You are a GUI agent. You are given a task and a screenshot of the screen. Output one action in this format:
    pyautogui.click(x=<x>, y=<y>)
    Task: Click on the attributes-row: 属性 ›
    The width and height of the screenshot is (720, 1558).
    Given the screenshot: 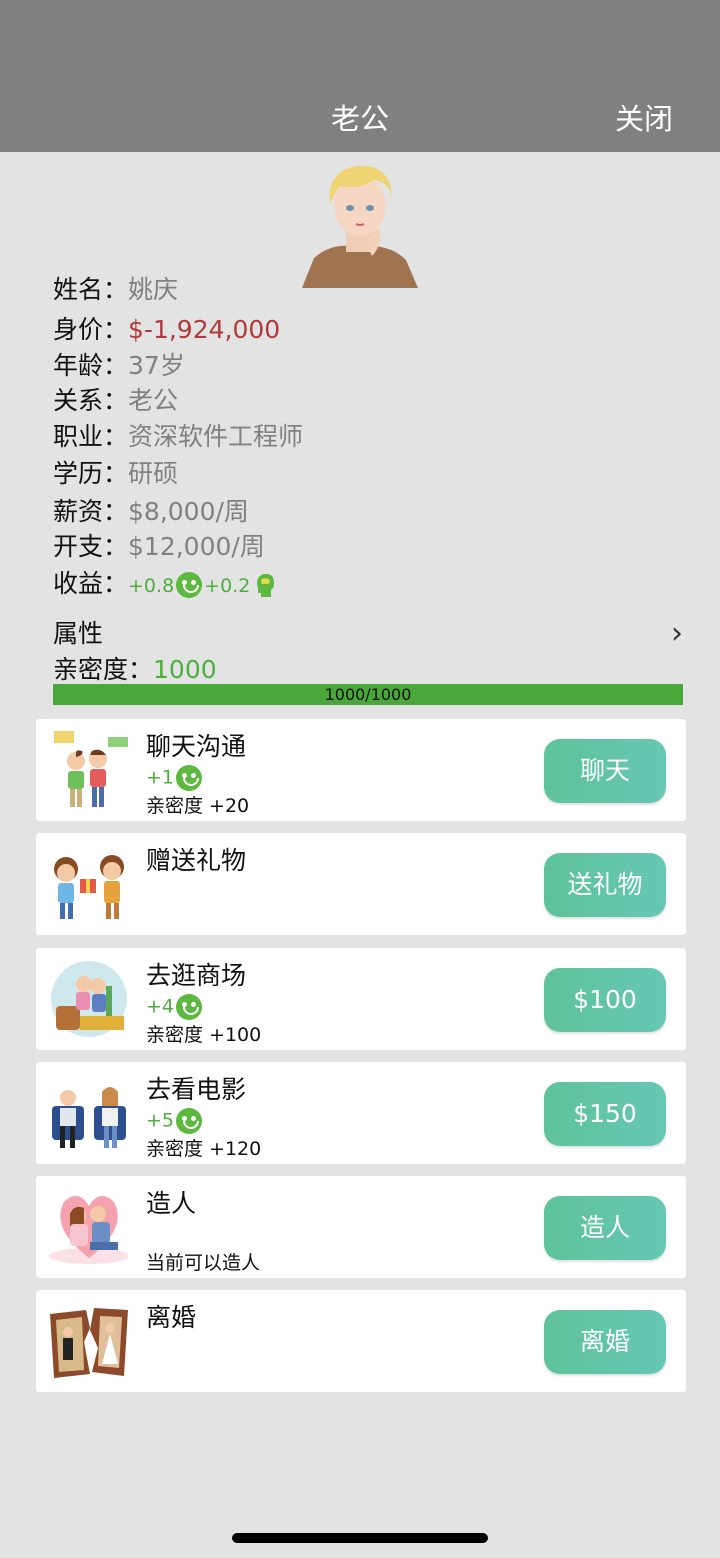 What is the action you would take?
    pyautogui.click(x=368, y=632)
    